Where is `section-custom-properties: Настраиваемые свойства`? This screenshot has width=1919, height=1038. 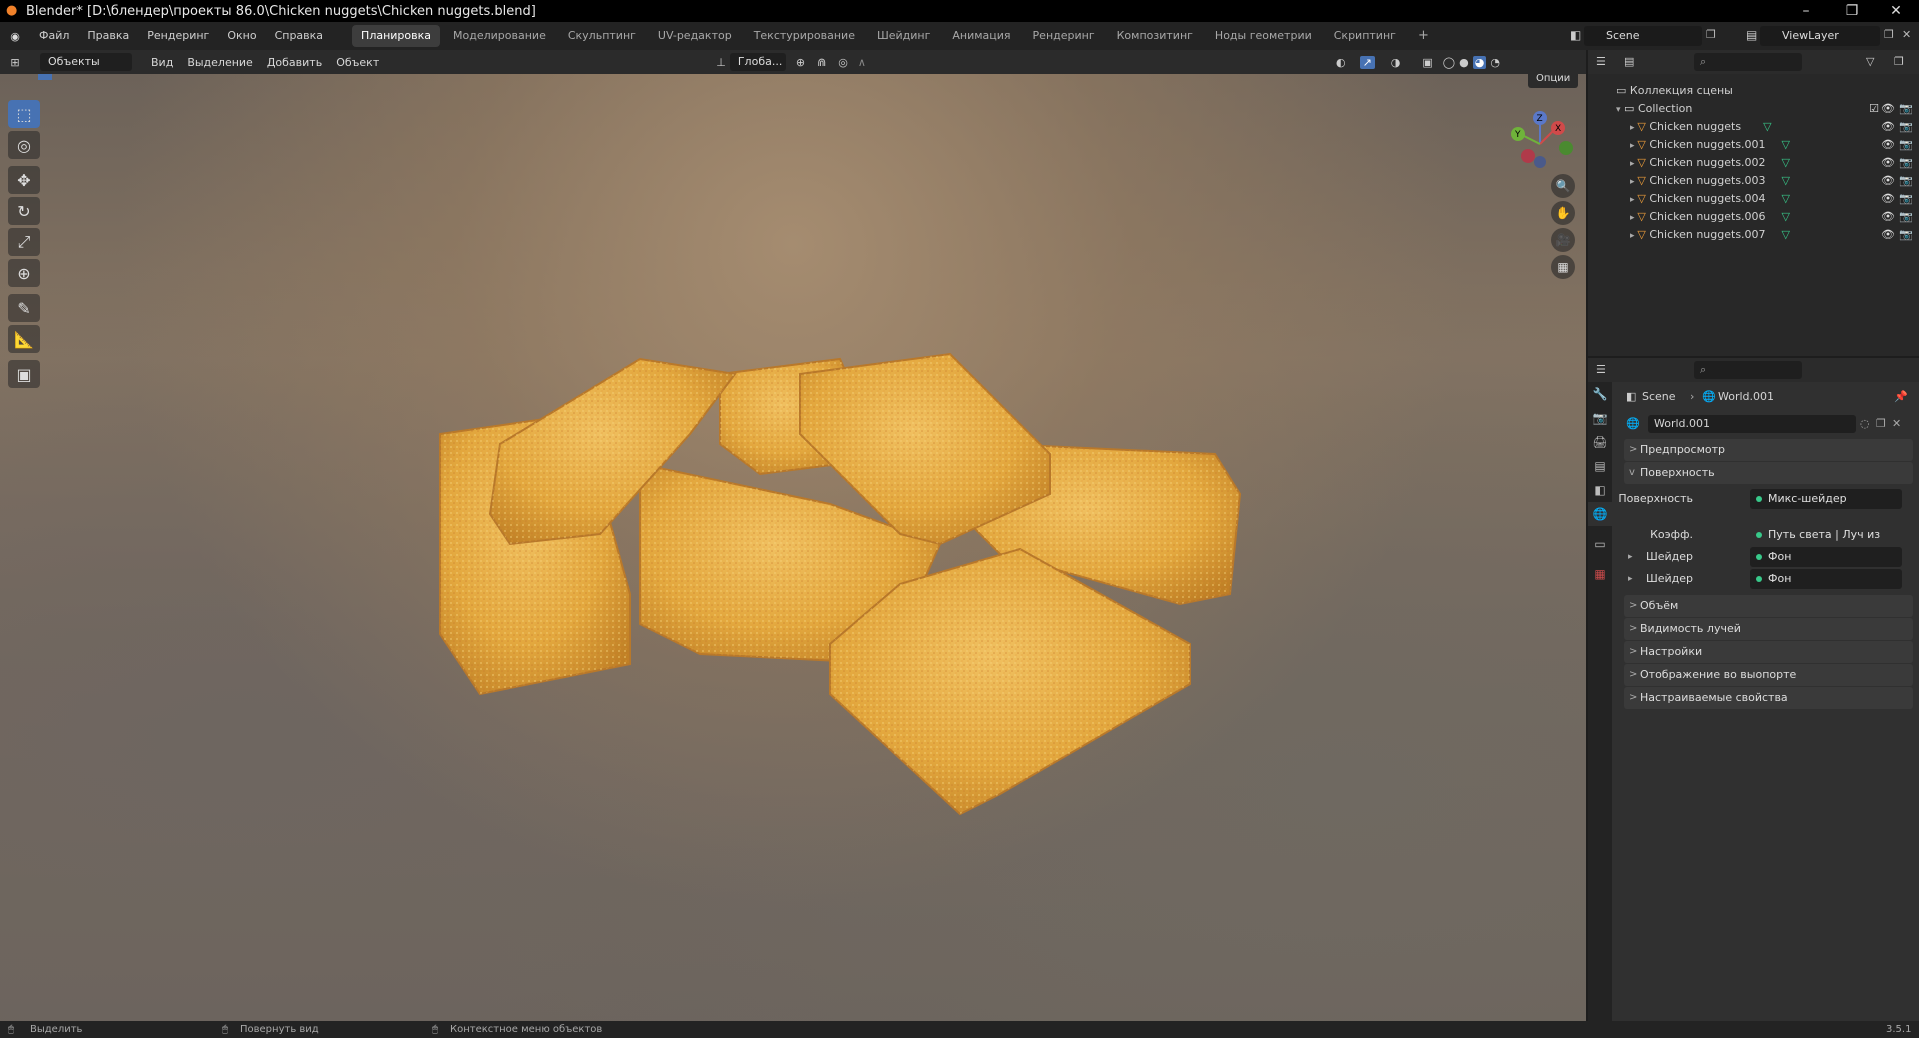
section-custom-properties: Настраиваемые свойства is located at coordinates (1768, 698).